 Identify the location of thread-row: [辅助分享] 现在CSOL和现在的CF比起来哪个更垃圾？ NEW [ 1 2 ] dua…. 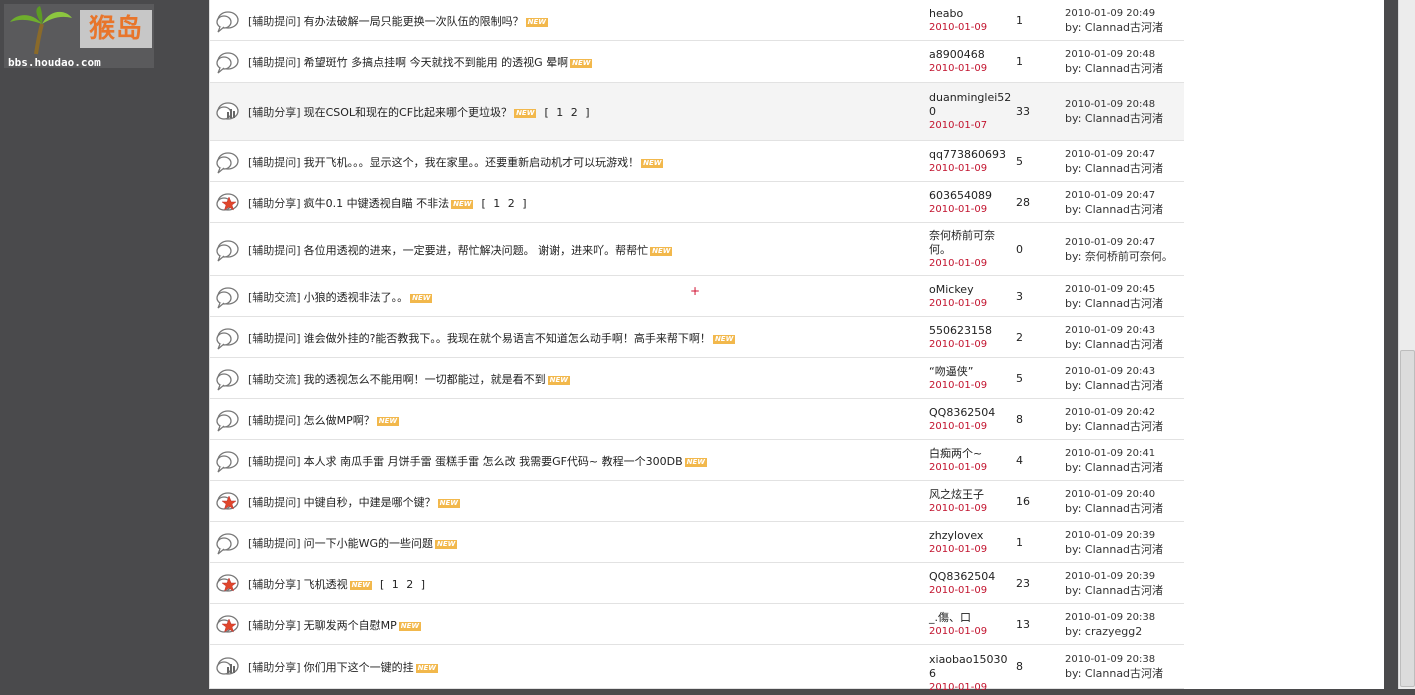
(697, 112).